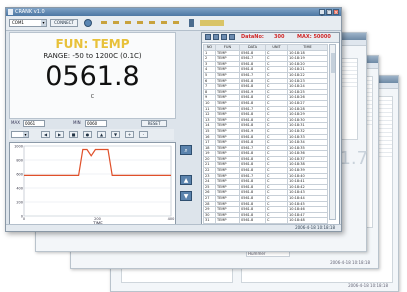 The width and height of the screenshot is (407, 292). I want to click on reading-value: 0561.8, so click(92, 76).